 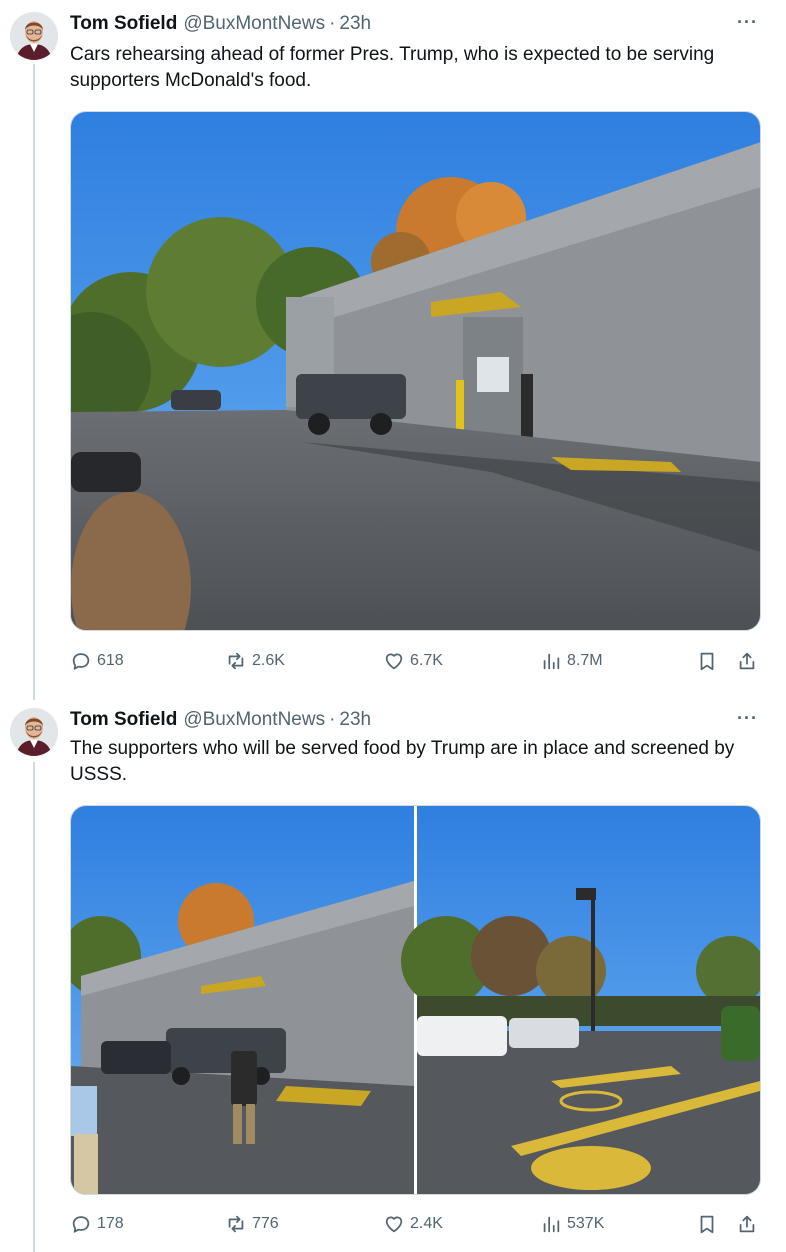 I want to click on like-count: 6.7K, so click(x=426, y=660).